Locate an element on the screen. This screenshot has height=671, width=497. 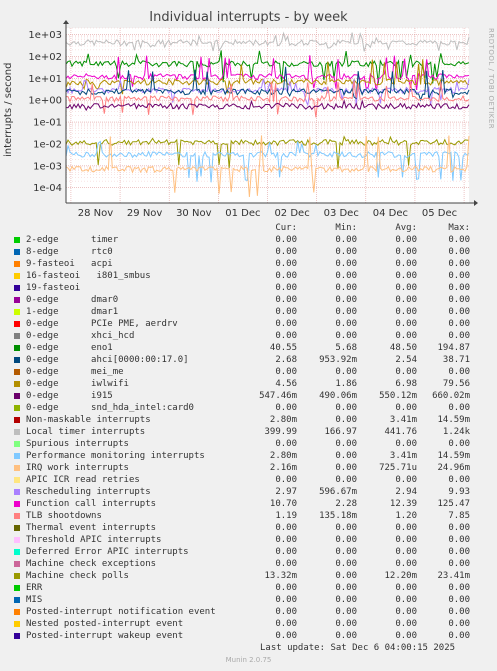
y-tick-label: 1e-03 is located at coordinates (47, 166).